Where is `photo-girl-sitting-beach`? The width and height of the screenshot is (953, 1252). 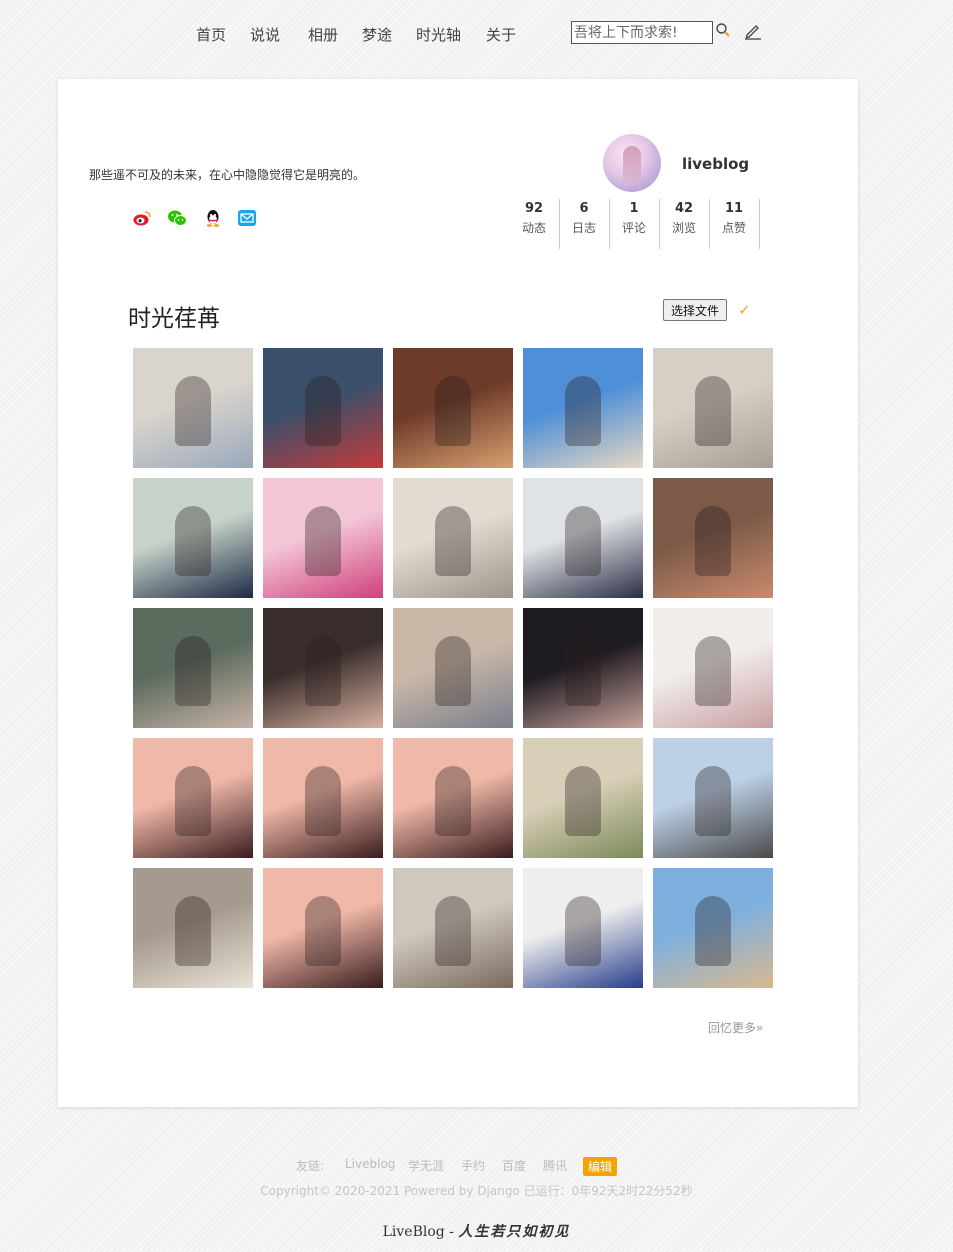
photo-girl-sitting-beach is located at coordinates (193, 408).